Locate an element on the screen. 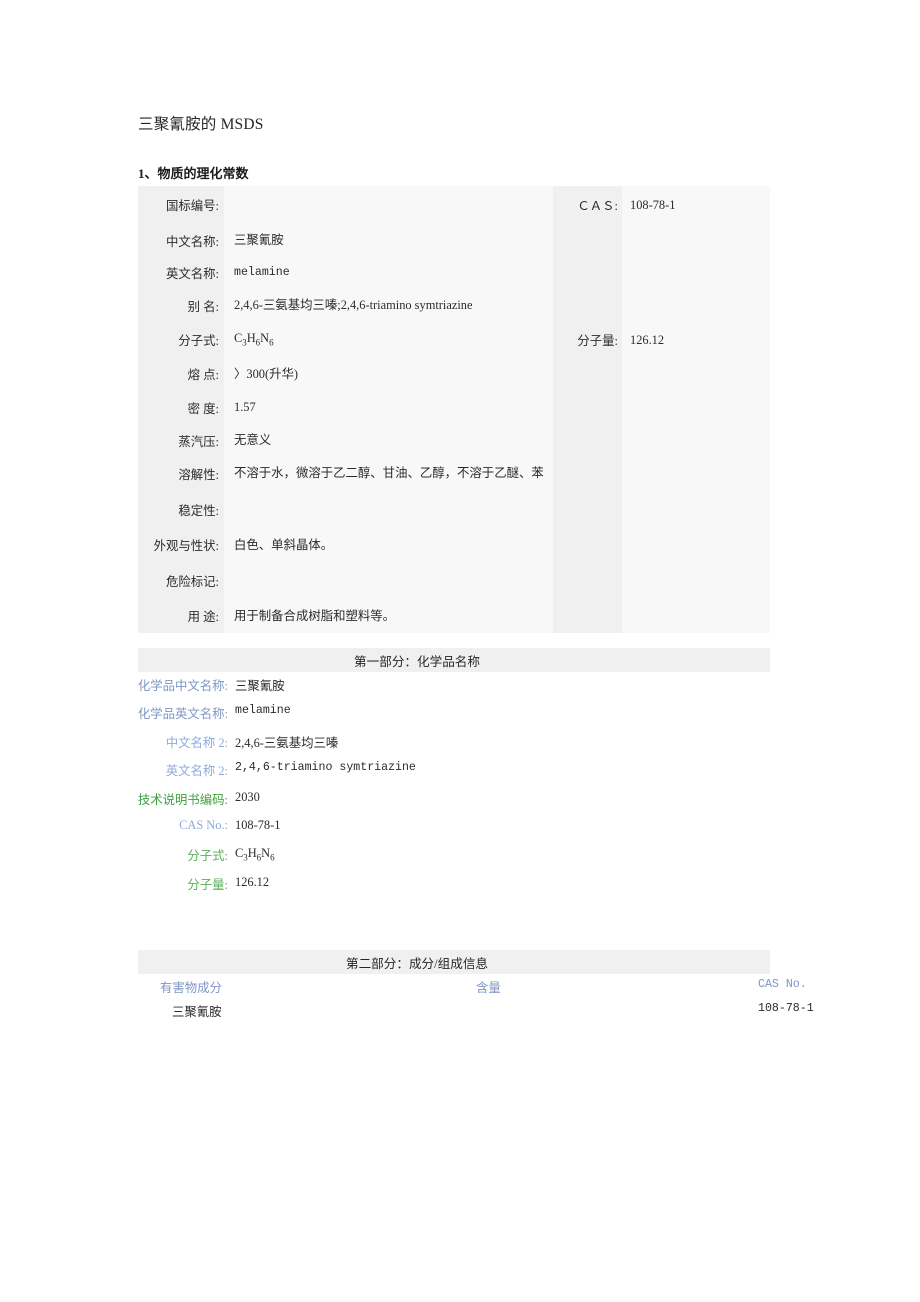  name-list-value: C3H6N6 is located at coordinates (255, 854).